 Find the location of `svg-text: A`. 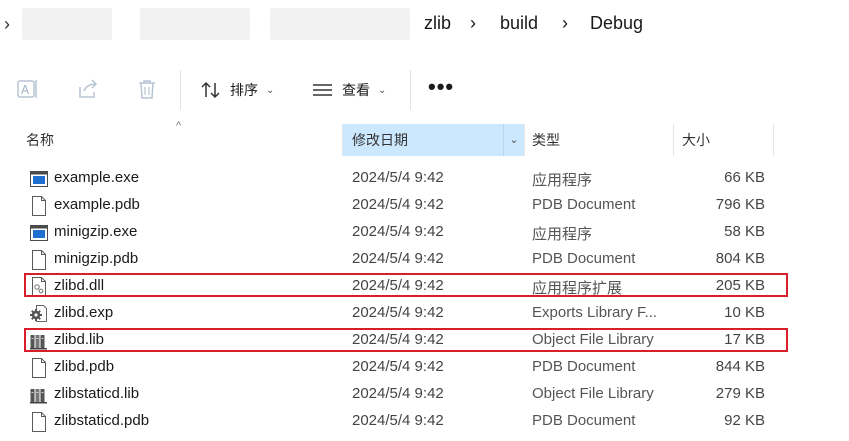

svg-text: A is located at coordinates (25, 90).